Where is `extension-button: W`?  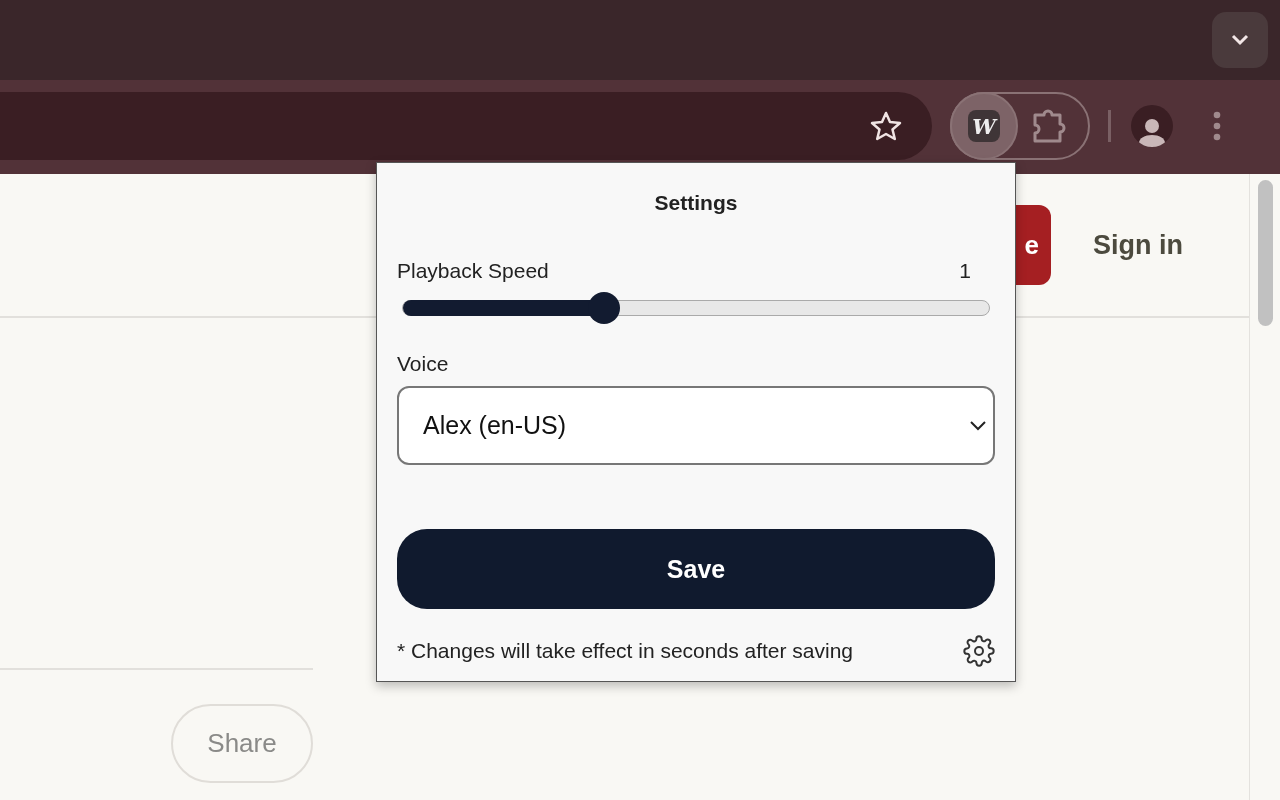
extension-button: W is located at coordinates (984, 126).